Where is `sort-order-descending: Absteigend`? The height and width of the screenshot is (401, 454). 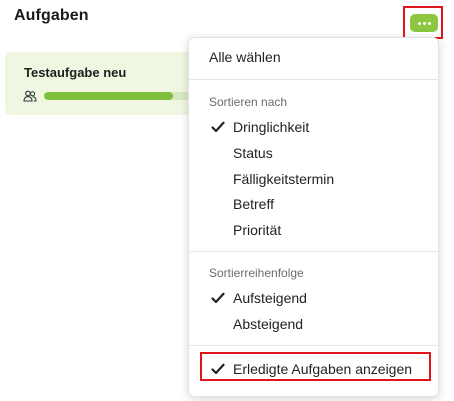
sort-order-descending: Absteigend is located at coordinates (313, 324).